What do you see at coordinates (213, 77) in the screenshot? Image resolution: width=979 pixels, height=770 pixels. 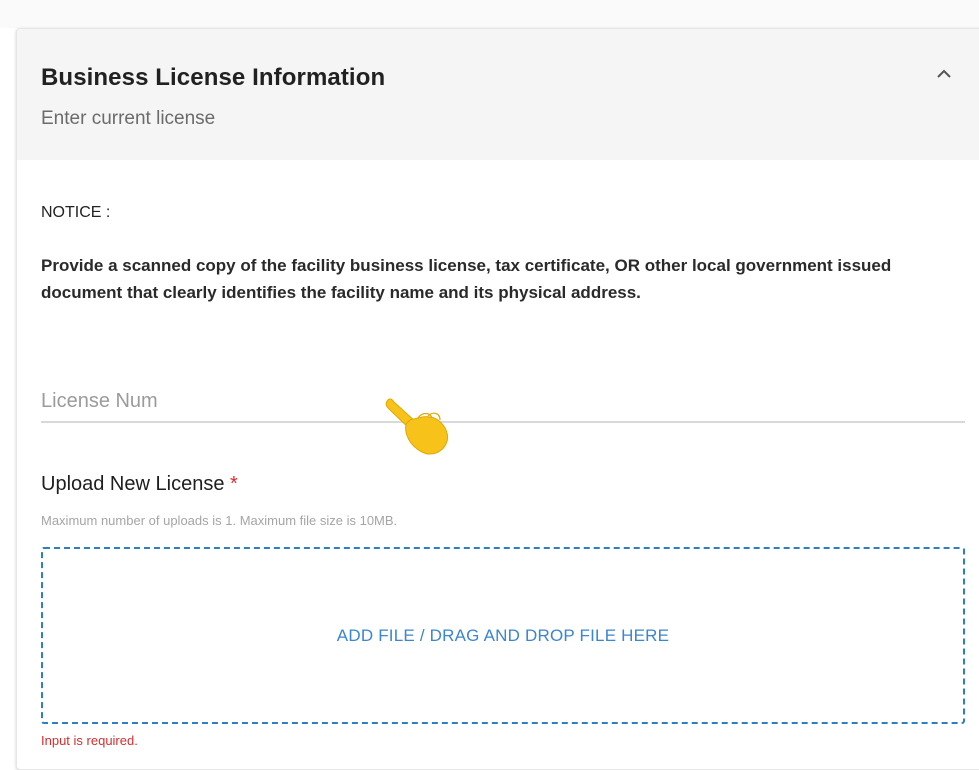 I see `section-title: Business License Information` at bounding box center [213, 77].